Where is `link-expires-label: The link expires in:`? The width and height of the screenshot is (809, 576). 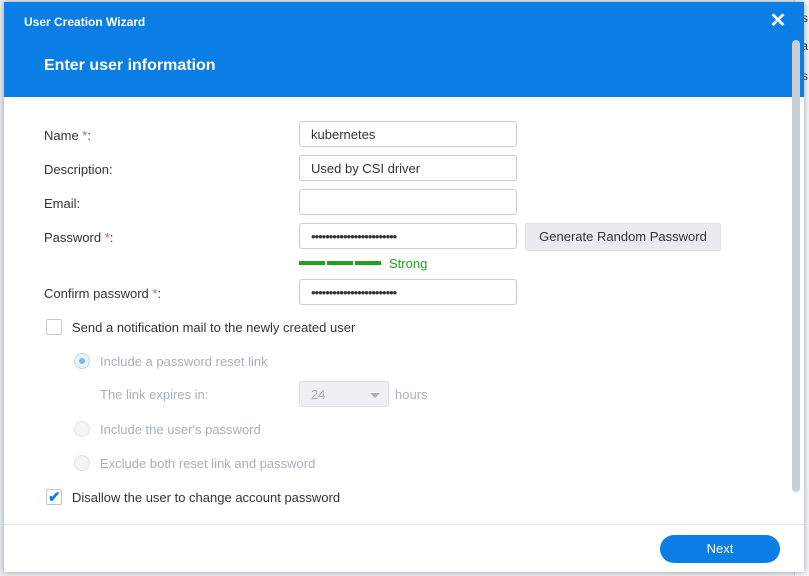 link-expires-label: The link expires in: is located at coordinates (154, 394).